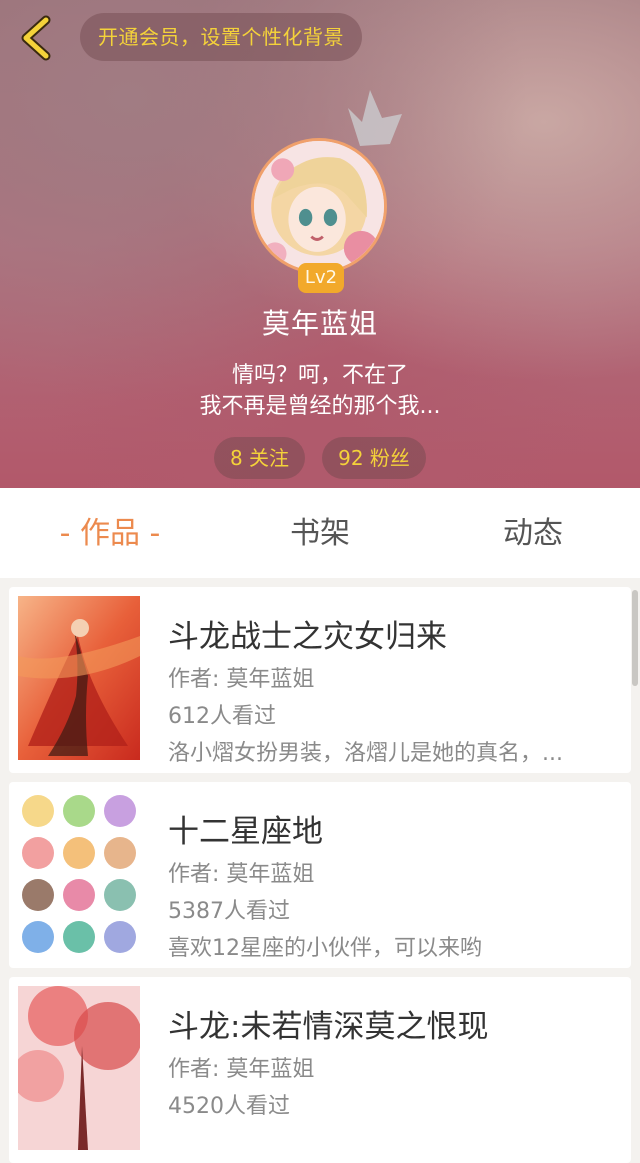  I want to click on tab-bookshelf: 书架, so click(320, 533).